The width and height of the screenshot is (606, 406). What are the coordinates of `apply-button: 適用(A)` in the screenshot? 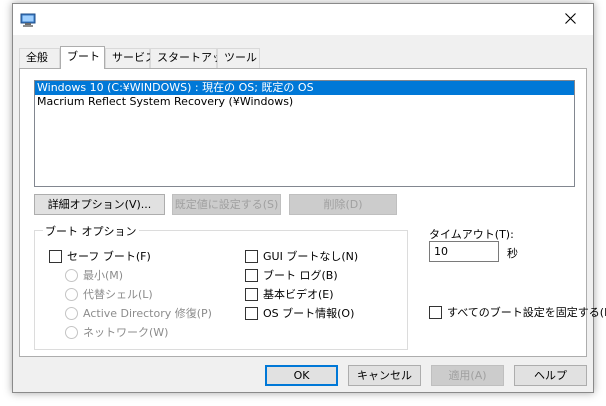 It's located at (467, 375).